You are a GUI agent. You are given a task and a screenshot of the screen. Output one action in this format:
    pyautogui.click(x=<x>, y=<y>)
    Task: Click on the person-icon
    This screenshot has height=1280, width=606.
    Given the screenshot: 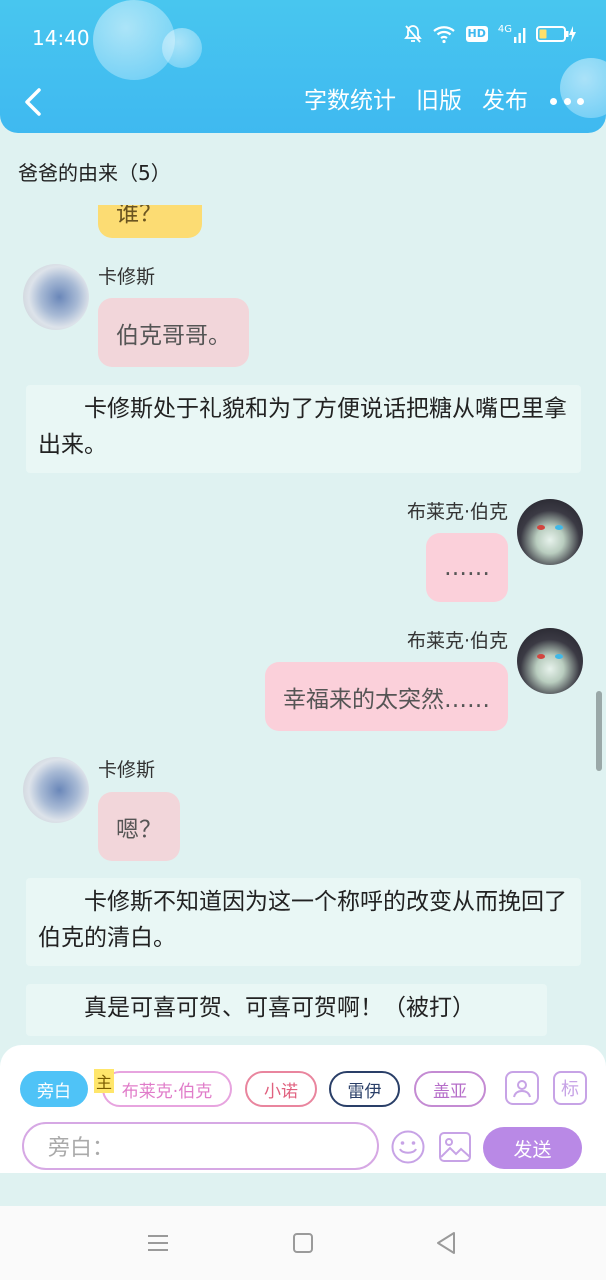 What is the action you would take?
    pyautogui.click(x=522, y=1089)
    